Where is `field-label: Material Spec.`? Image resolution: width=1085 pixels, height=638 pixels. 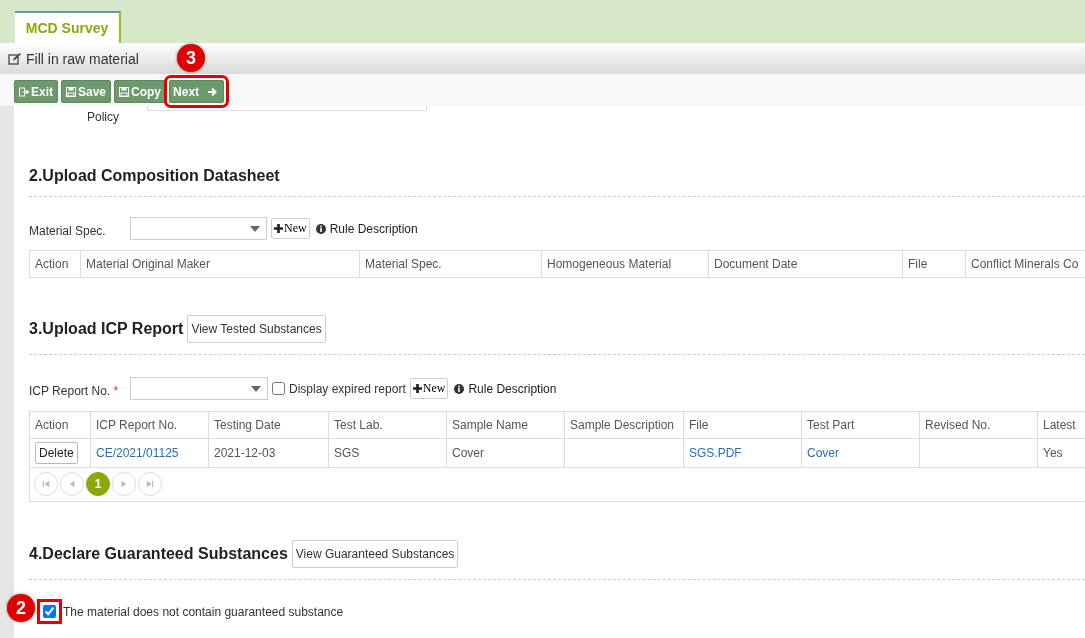 field-label: Material Spec. is located at coordinates (68, 230).